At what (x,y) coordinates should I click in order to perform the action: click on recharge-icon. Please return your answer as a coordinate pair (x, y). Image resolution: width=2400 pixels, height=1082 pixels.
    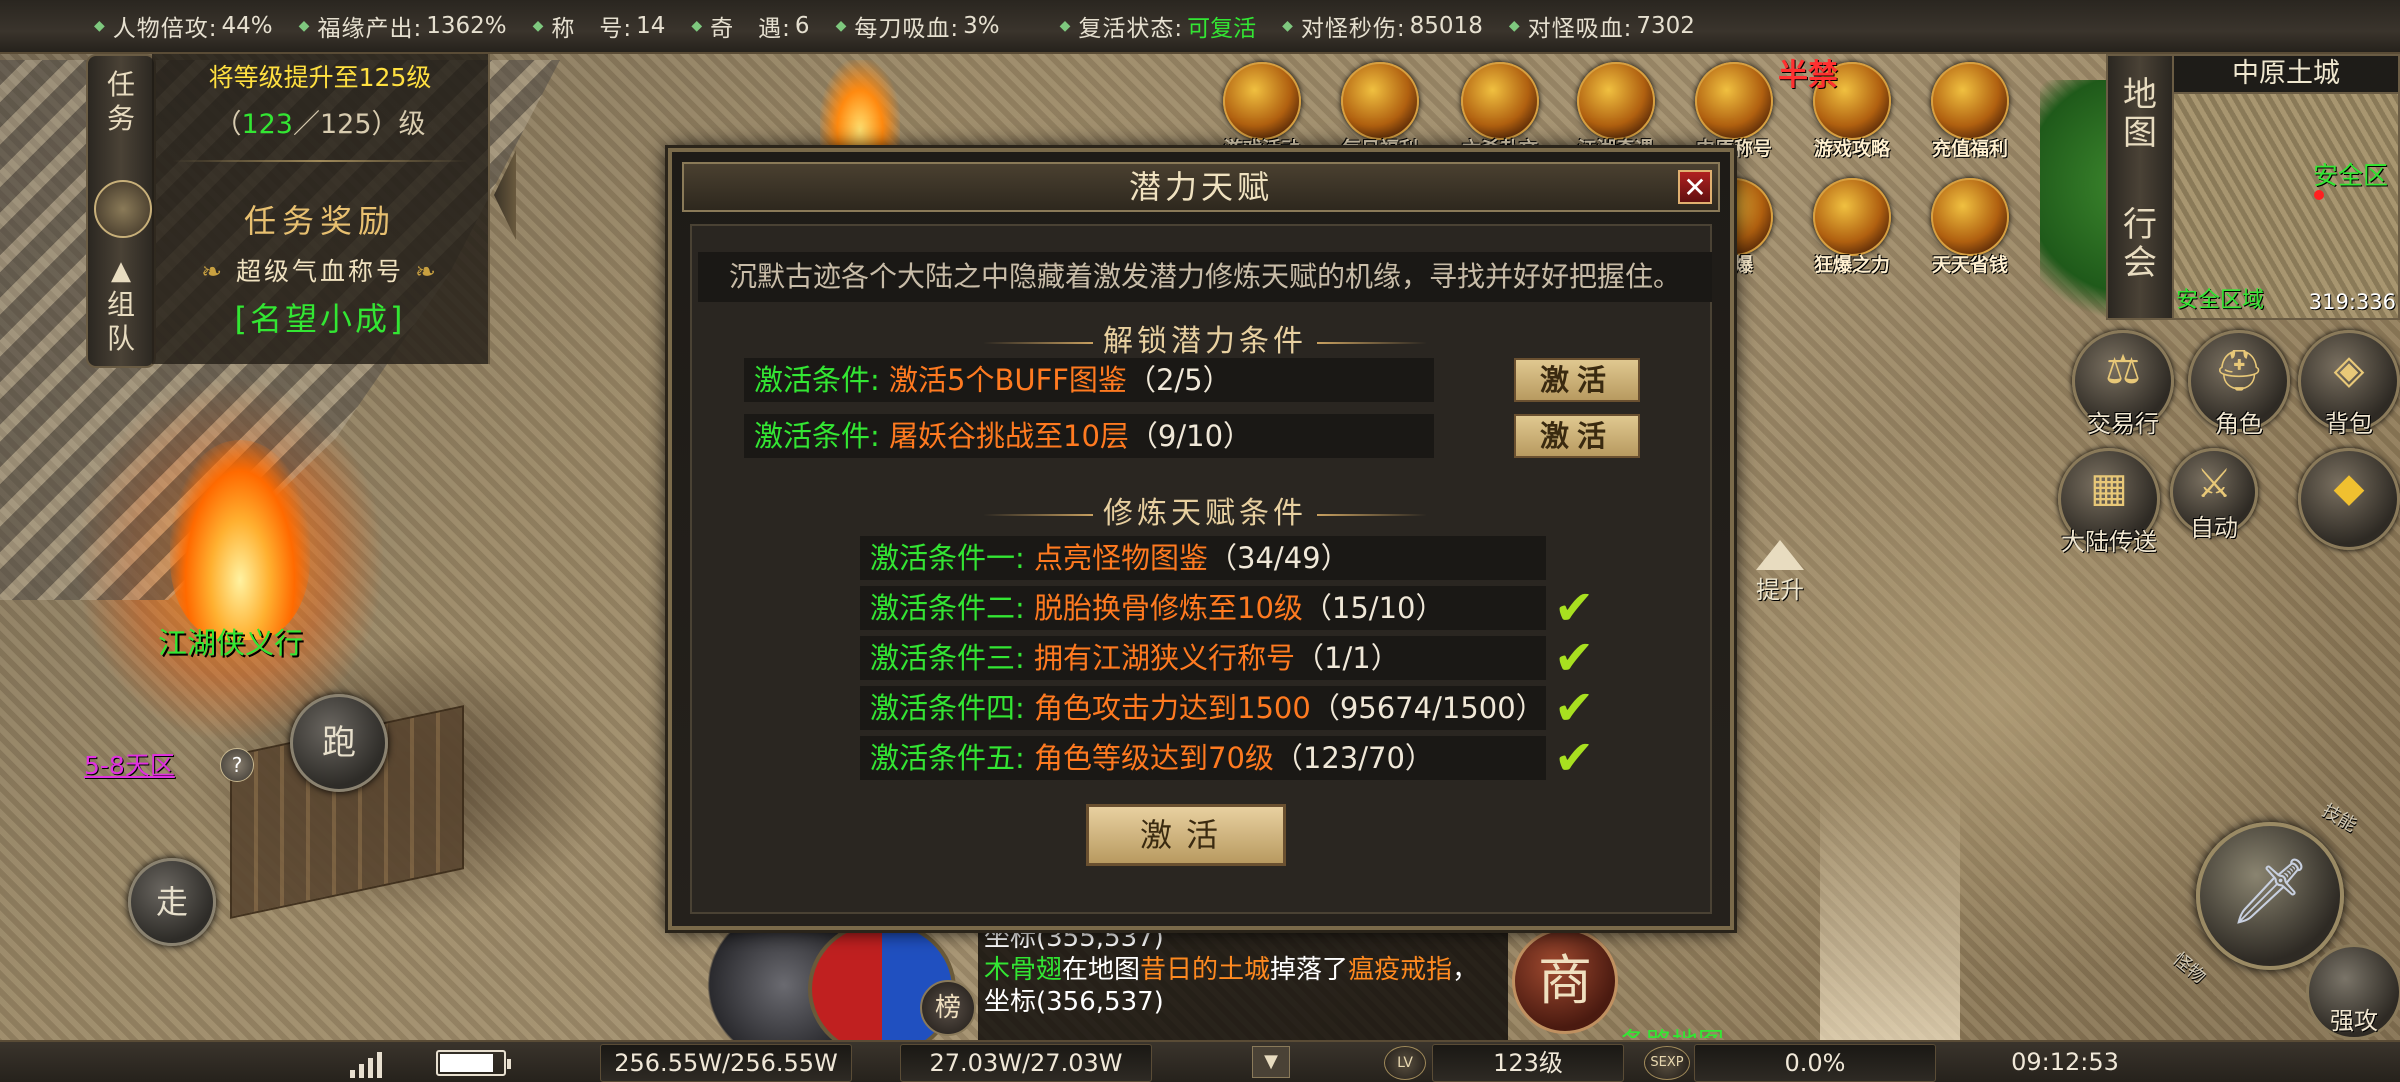
    Looking at the image, I should click on (1970, 101).